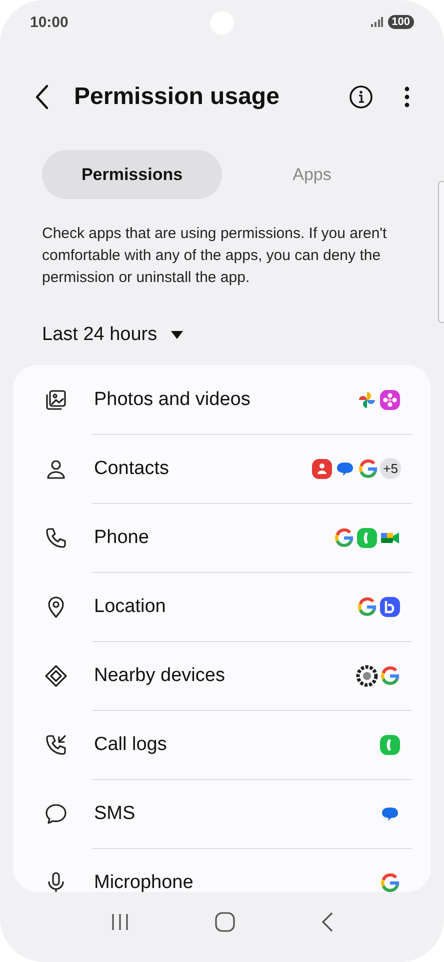  I want to click on gear-icon, so click(367, 675).